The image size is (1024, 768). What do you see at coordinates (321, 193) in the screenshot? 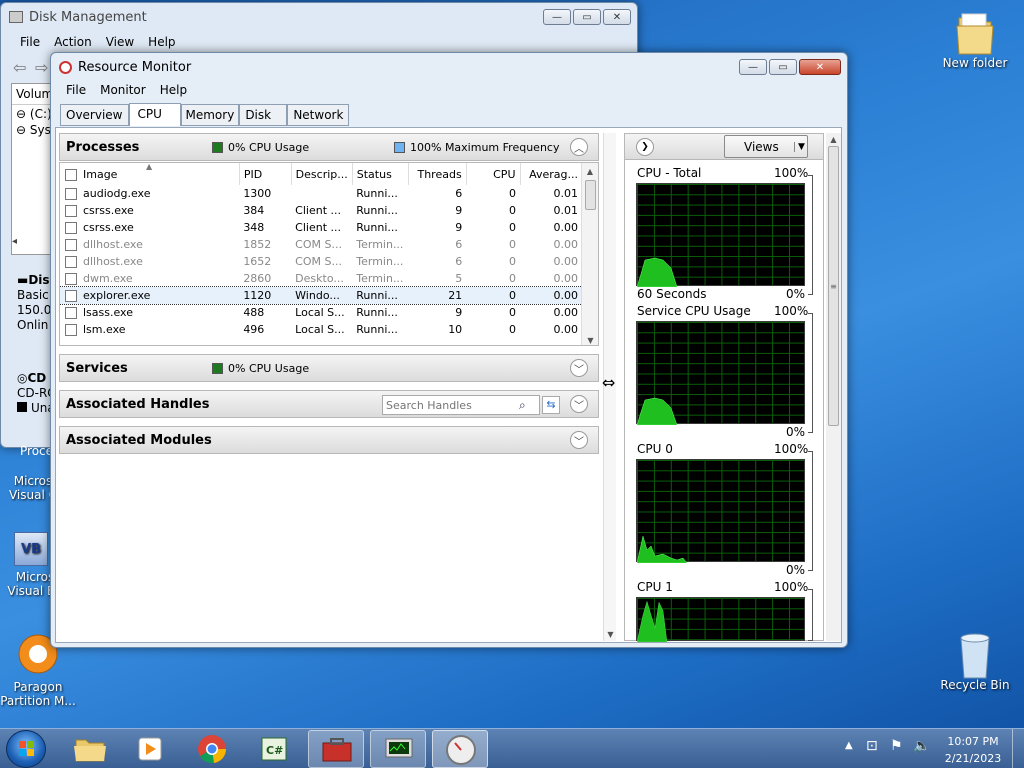
I see `table-row: audiodg.exe 1300 Runni... 6 0 0.01` at bounding box center [321, 193].